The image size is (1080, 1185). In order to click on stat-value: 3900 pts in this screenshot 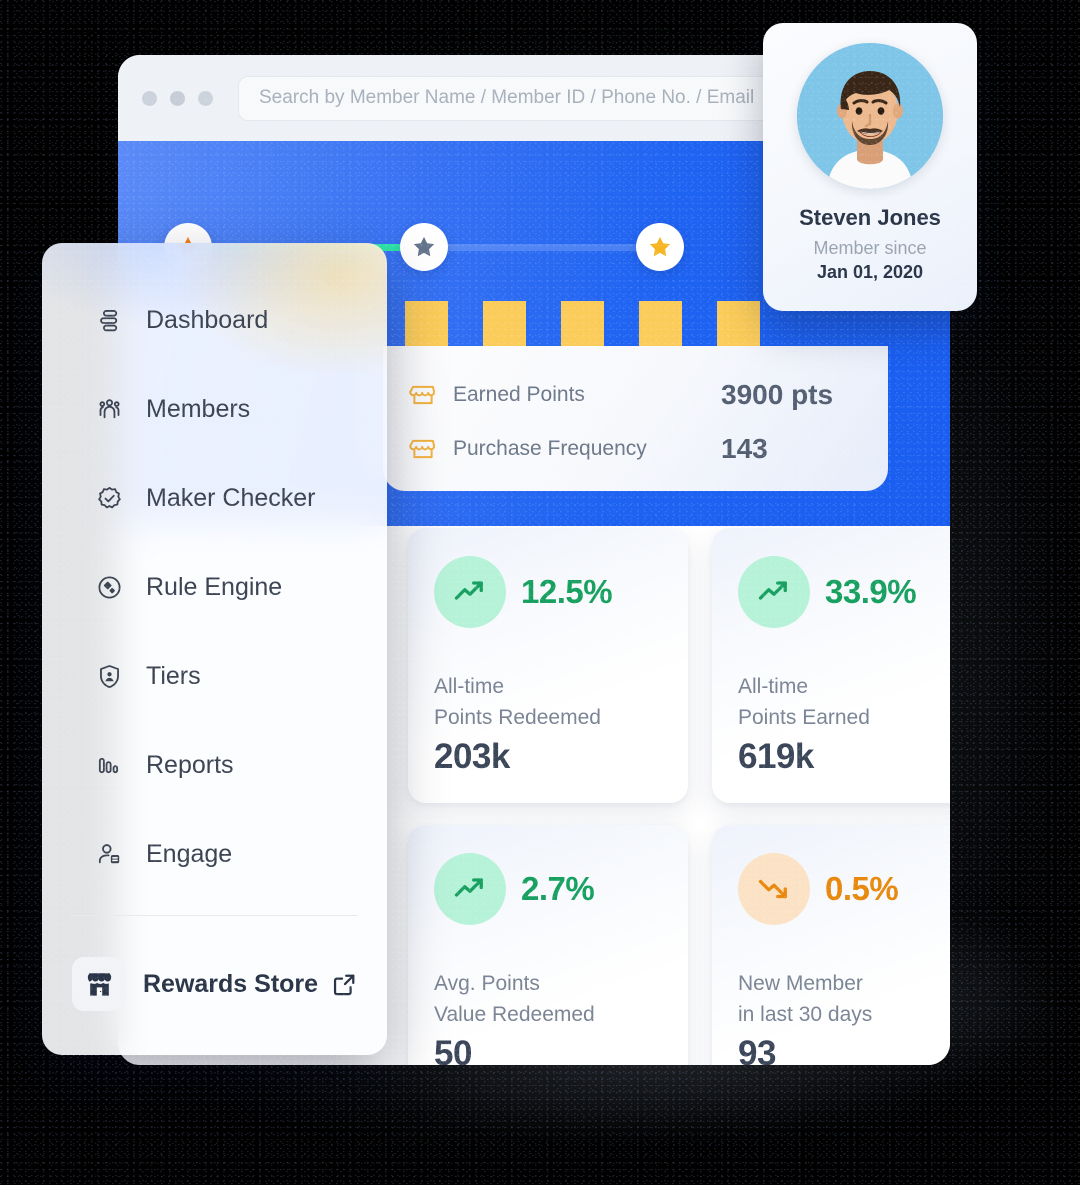, I will do `click(777, 394)`.